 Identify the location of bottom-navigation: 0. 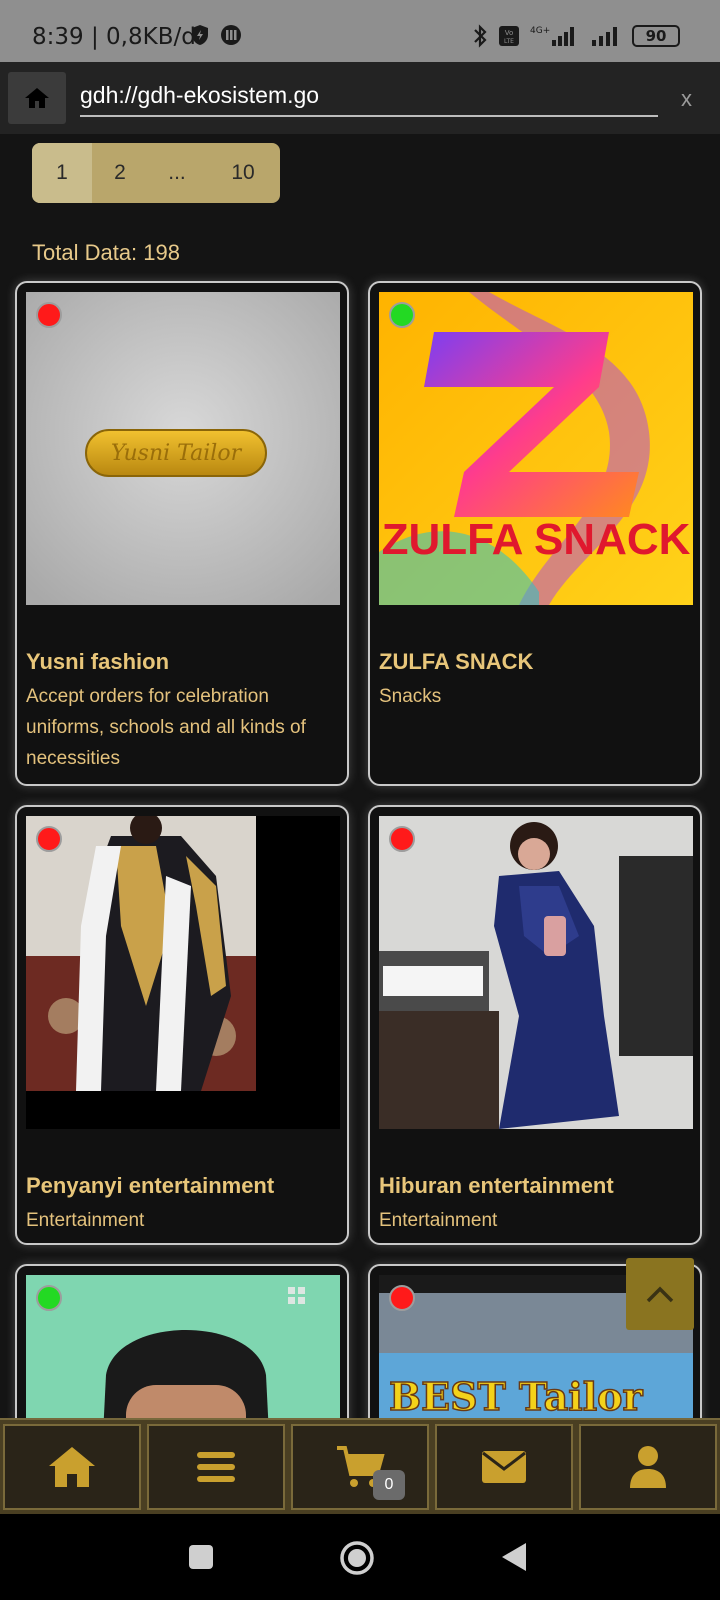
(360, 1466).